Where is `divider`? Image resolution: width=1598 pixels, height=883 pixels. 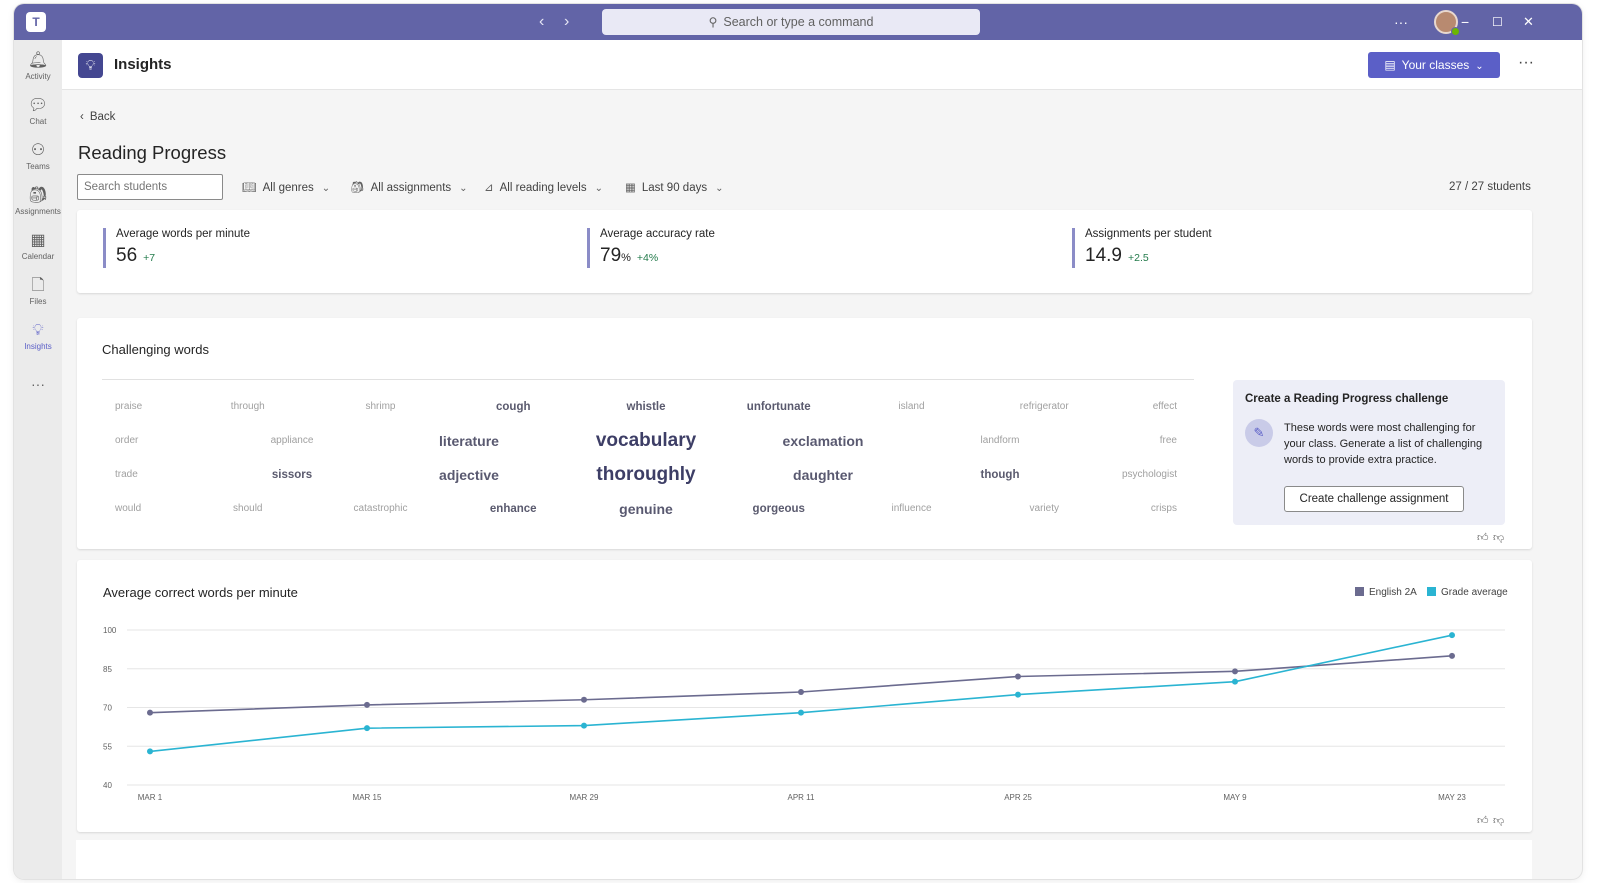 divider is located at coordinates (648, 379).